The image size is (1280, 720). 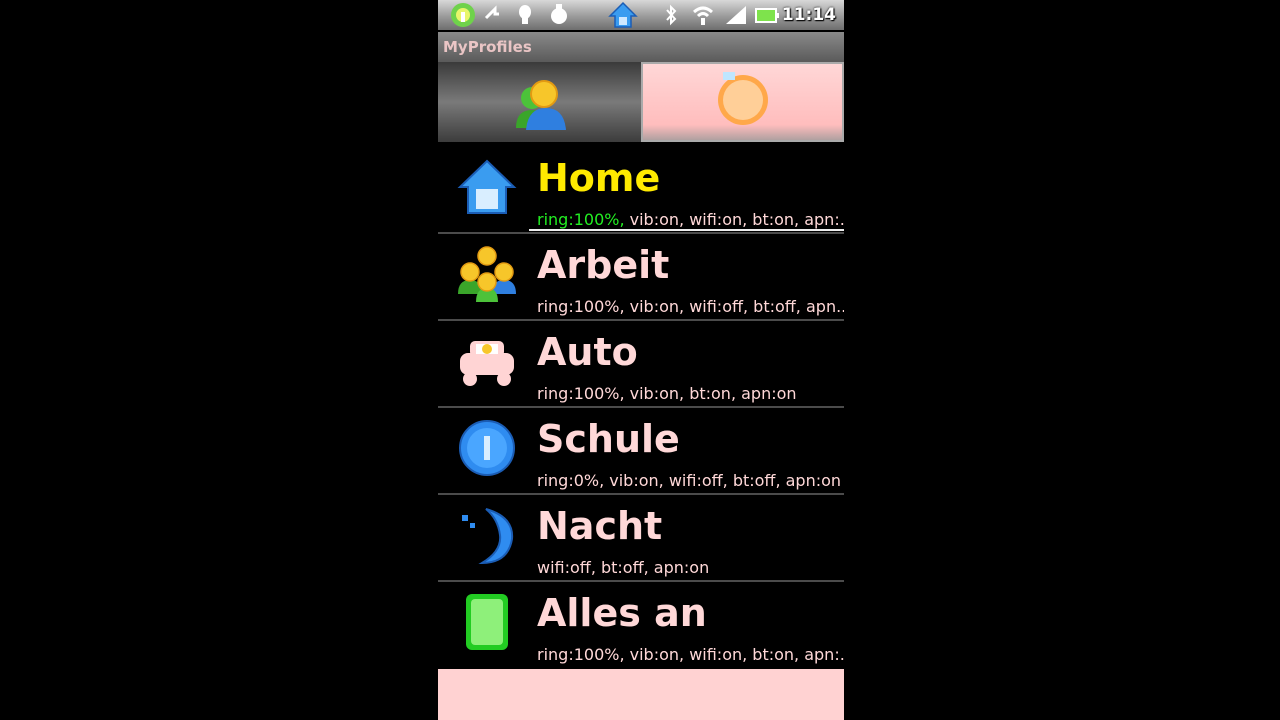 I want to click on green-square-icon, so click(x=487, y=622).